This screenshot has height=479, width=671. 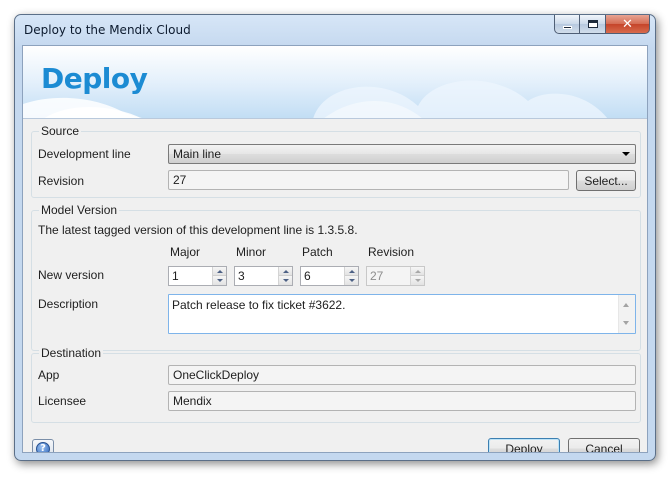 What do you see at coordinates (60, 131) in the screenshot?
I see `source-legend: Source` at bounding box center [60, 131].